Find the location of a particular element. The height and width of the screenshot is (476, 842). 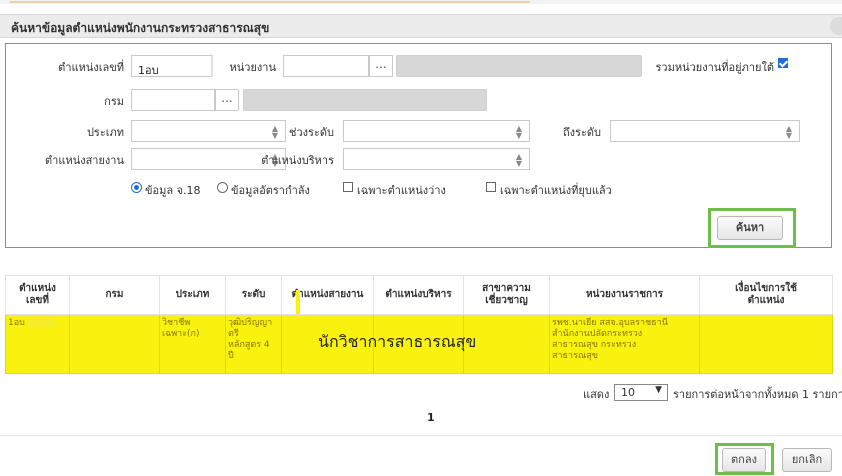

source-manpower-radio is located at coordinates (222, 187).